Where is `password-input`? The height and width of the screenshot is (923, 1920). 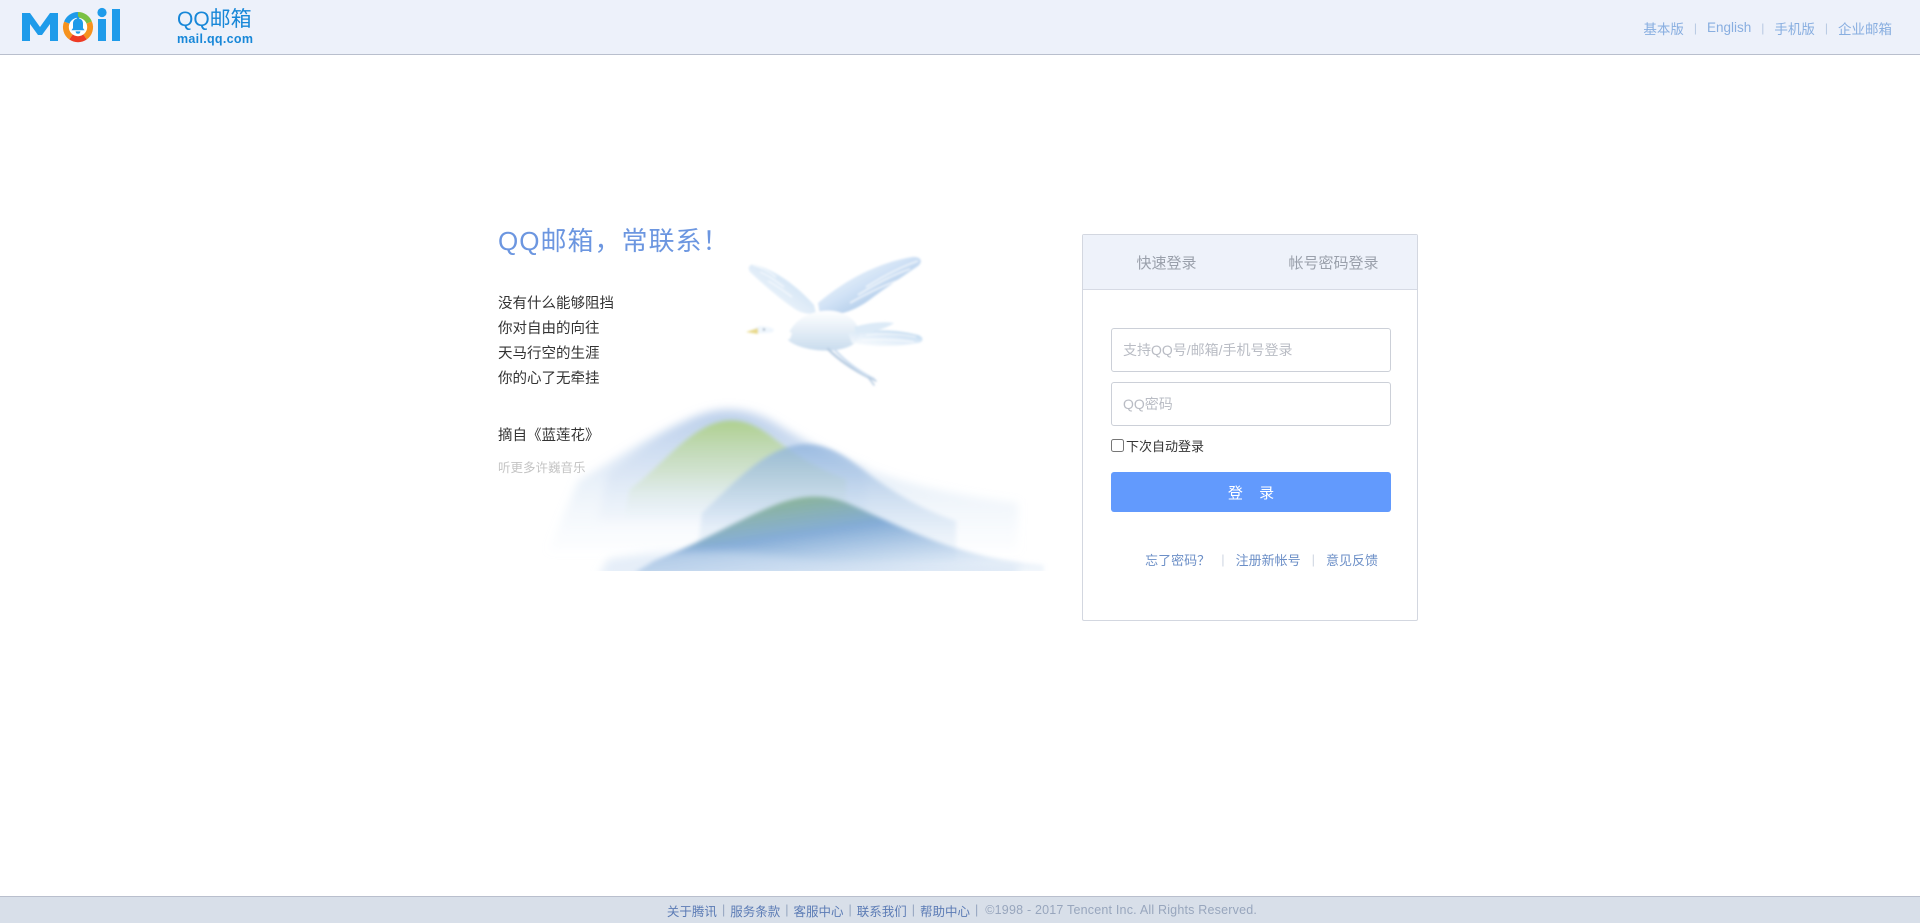
password-input is located at coordinates (1251, 404).